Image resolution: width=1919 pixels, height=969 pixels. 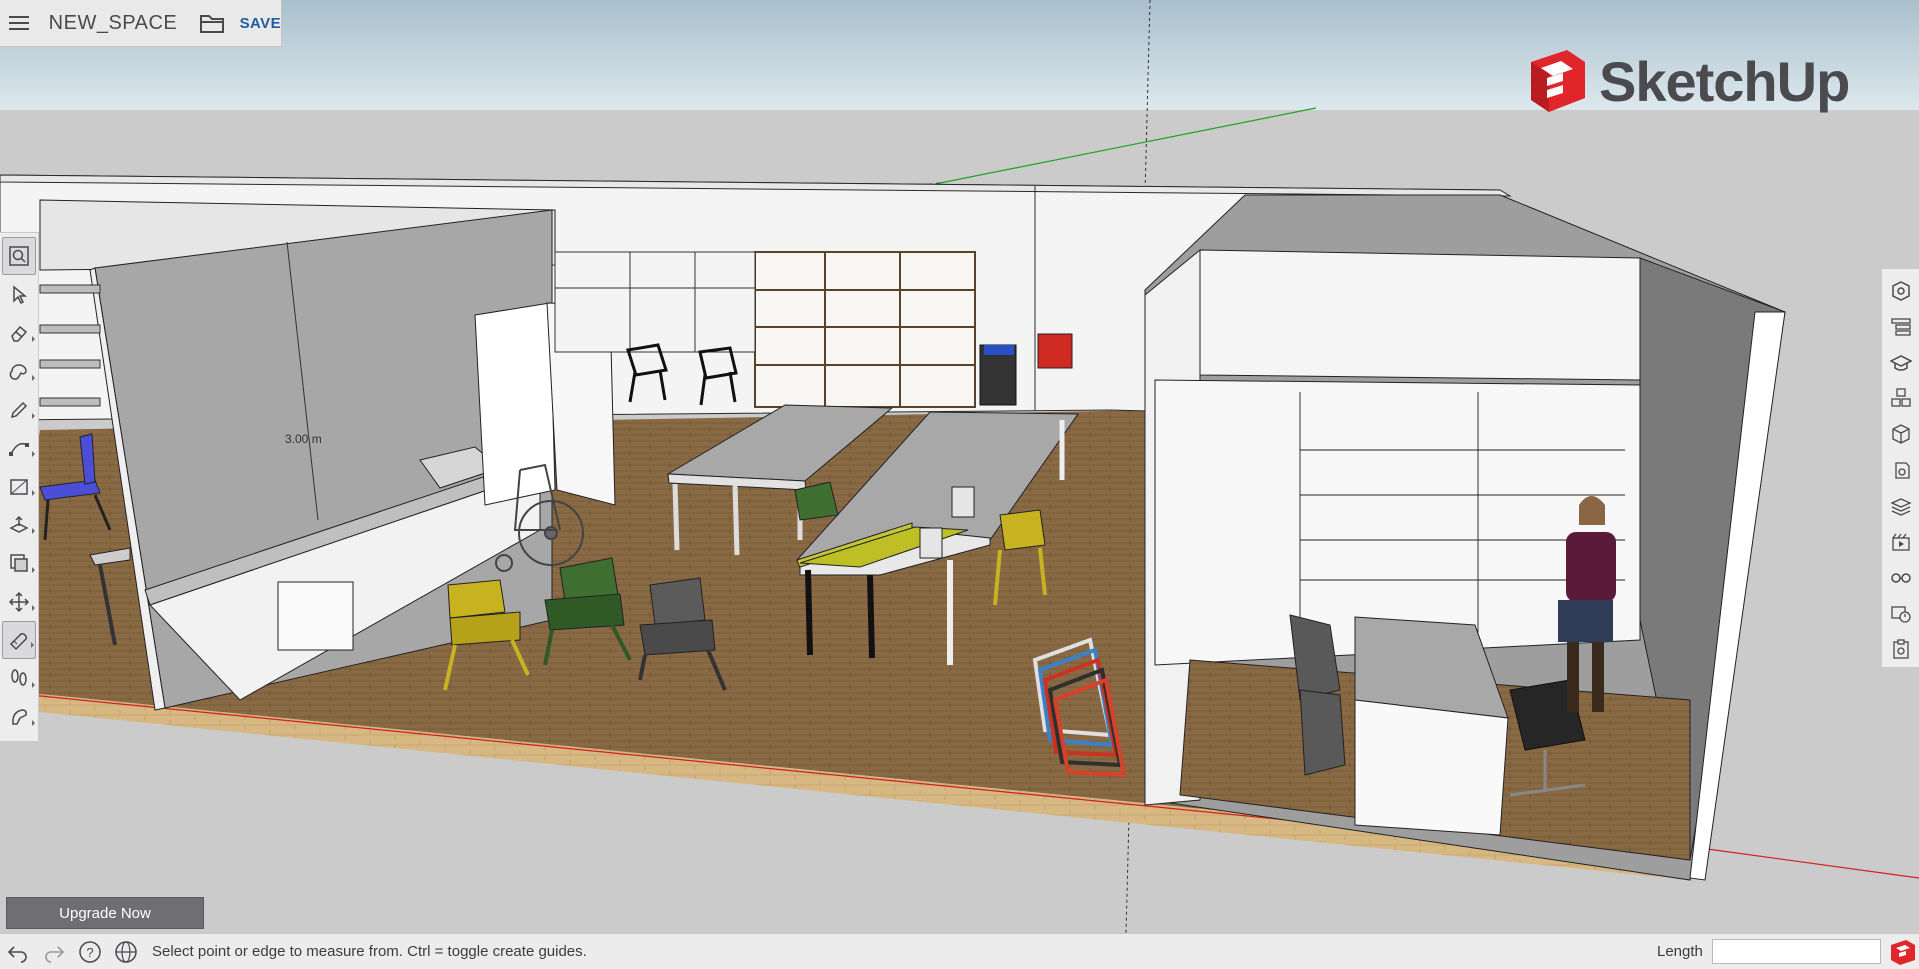 I want to click on layers-icon, so click(x=1900, y=507).